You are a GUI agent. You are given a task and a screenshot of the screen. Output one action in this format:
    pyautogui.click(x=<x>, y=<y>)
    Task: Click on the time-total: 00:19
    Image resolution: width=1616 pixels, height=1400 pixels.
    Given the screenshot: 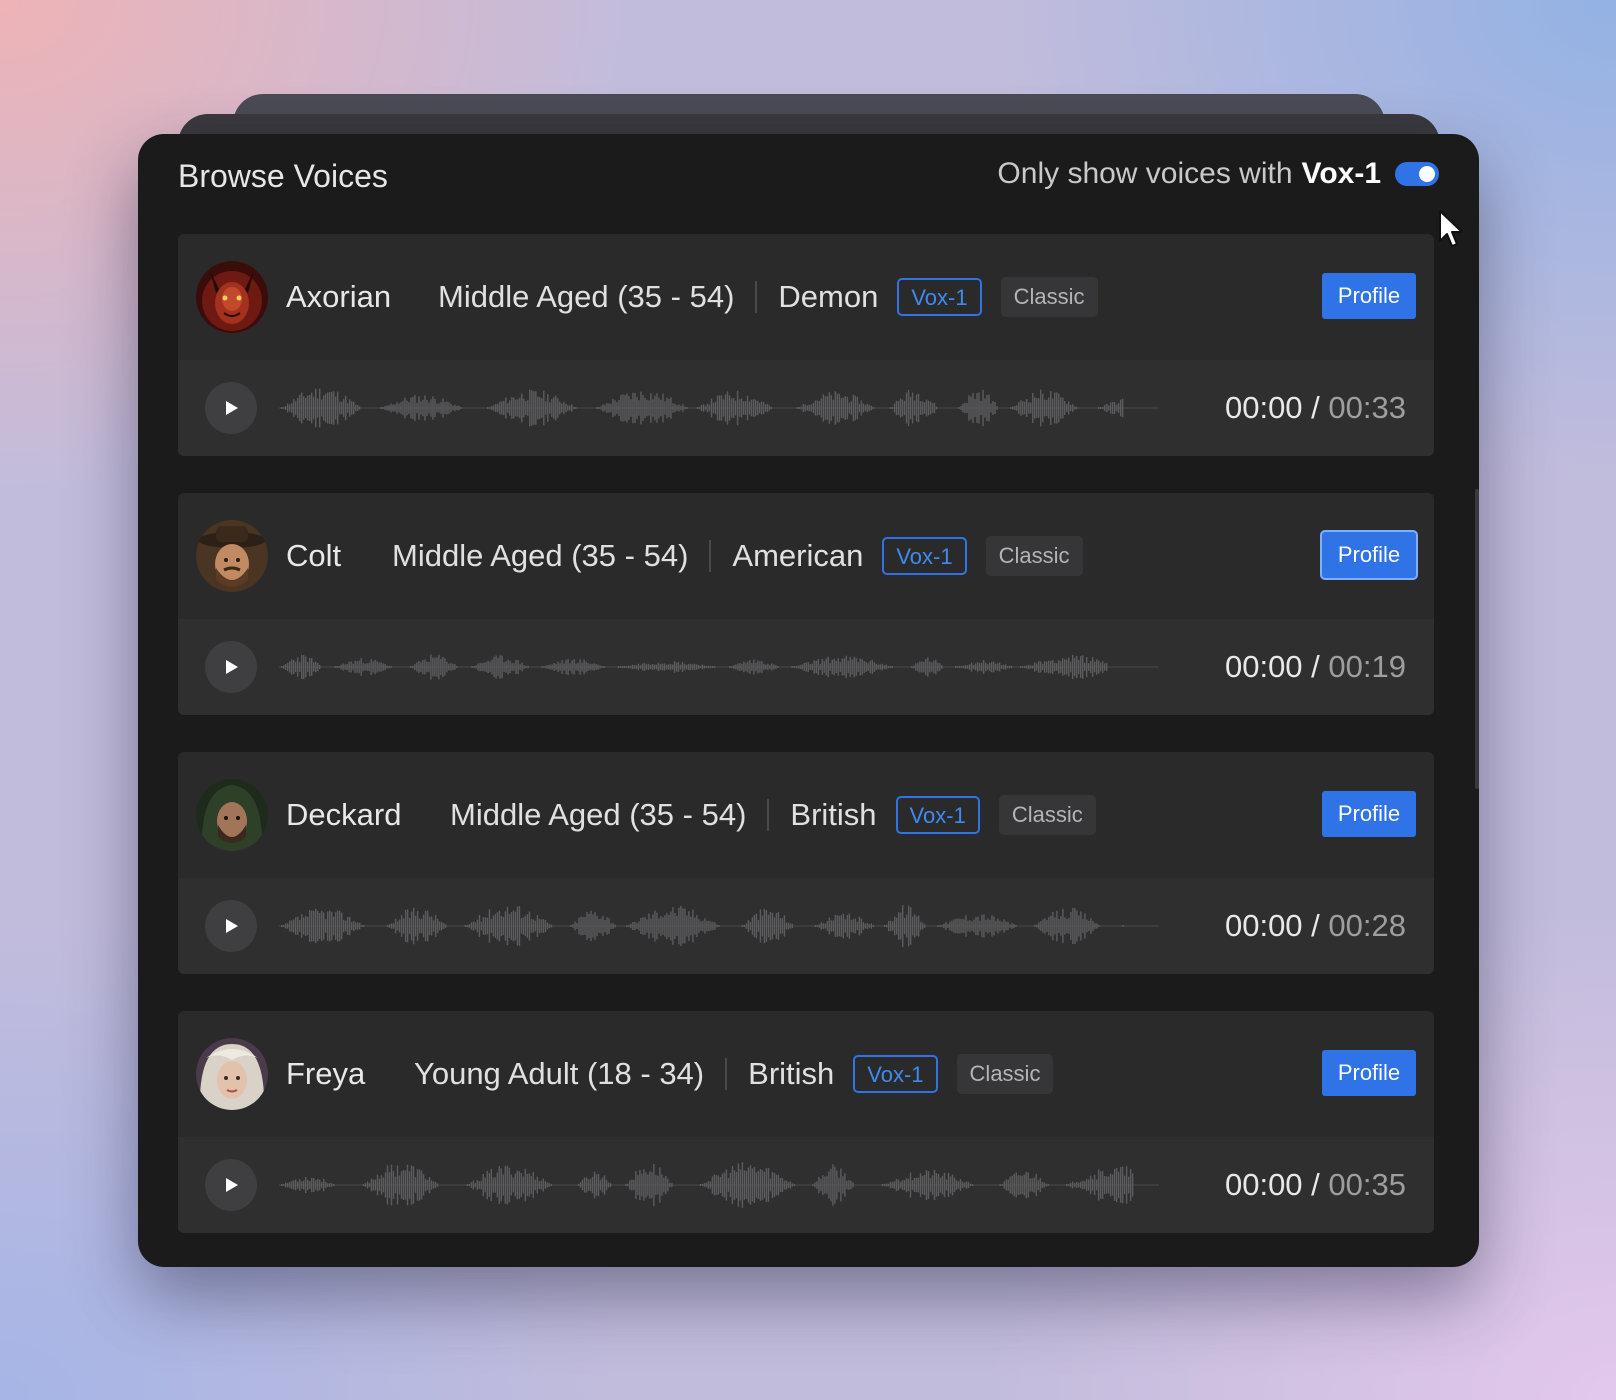 What is the action you would take?
    pyautogui.click(x=1367, y=666)
    